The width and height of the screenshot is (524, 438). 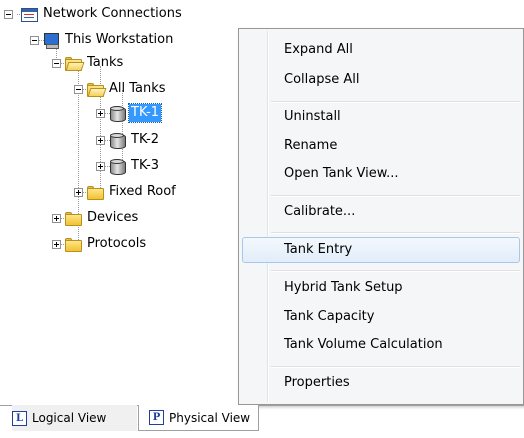 I want to click on tree-node-all-tanks: All Tanks, so click(x=127, y=89).